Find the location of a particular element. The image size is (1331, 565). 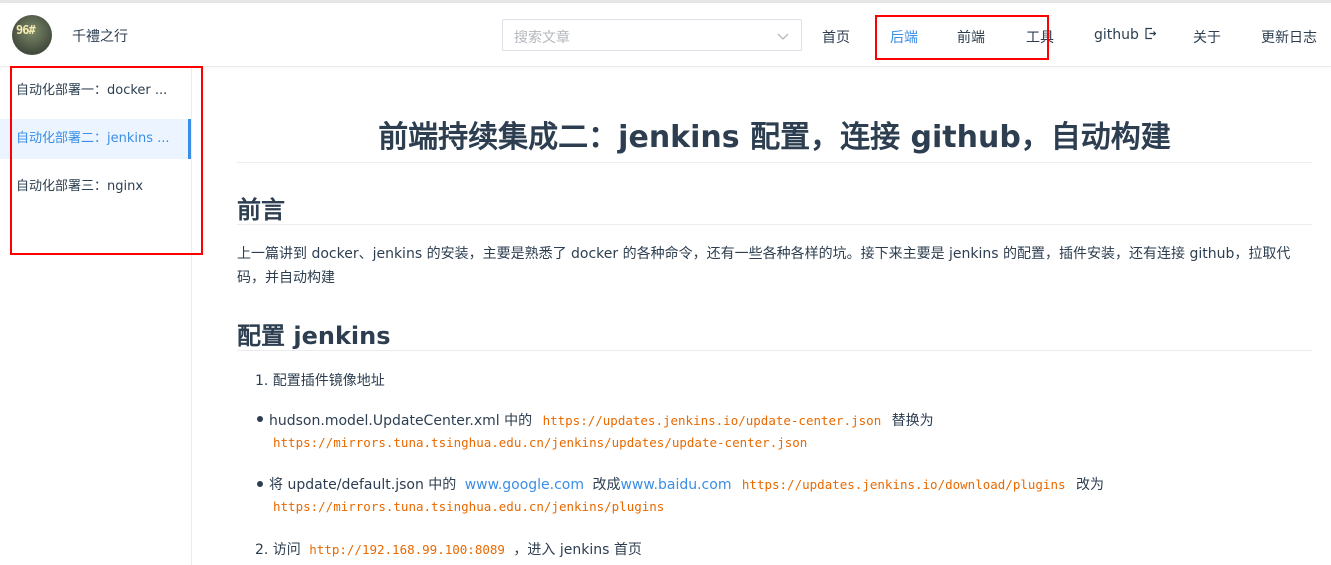

sidebar-item-deploy-3: 自动化部署三：nginx is located at coordinates (95, 187).